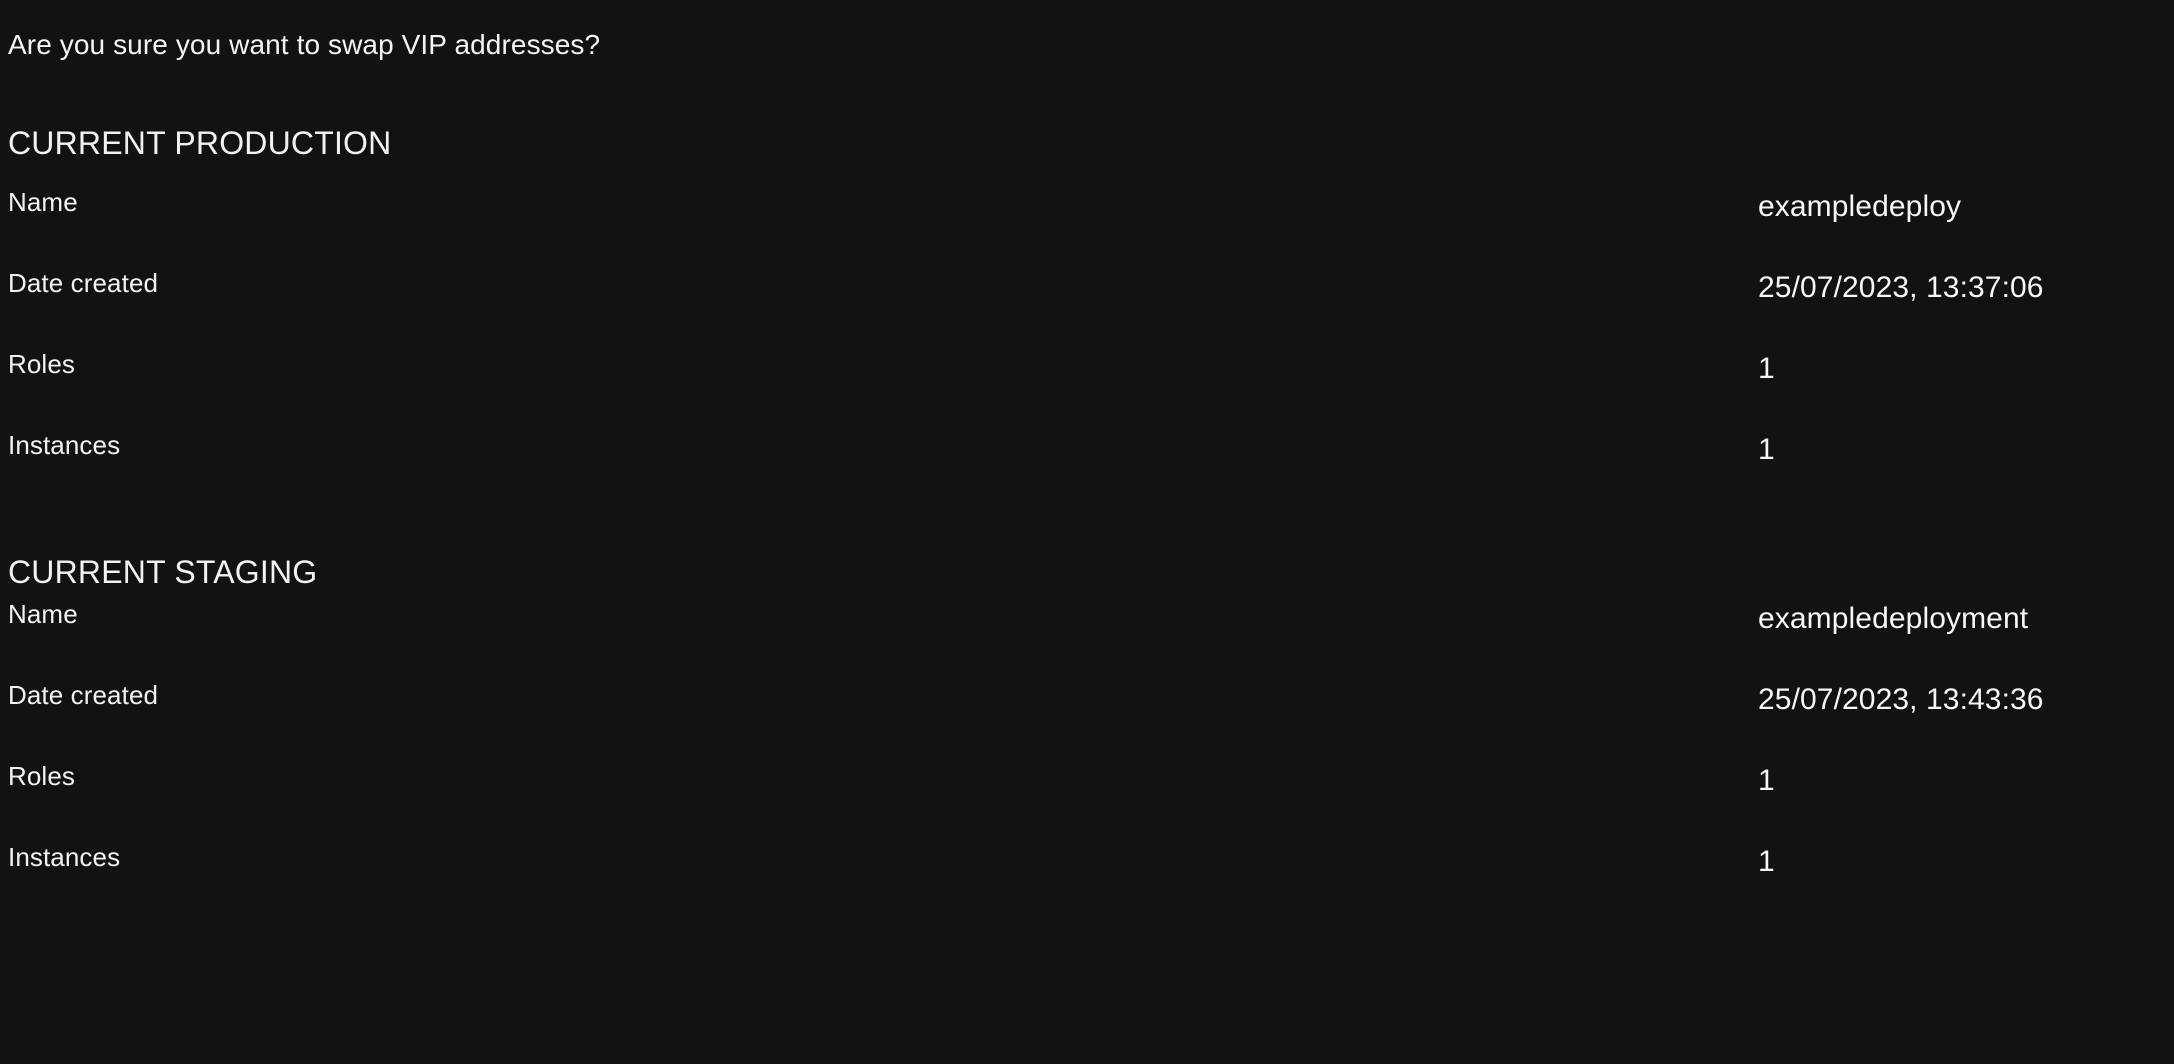 Image resolution: width=2174 pixels, height=1064 pixels. Describe the element at coordinates (1087, 226) in the screenshot. I see `detail-row: Name exampledeploy` at that location.